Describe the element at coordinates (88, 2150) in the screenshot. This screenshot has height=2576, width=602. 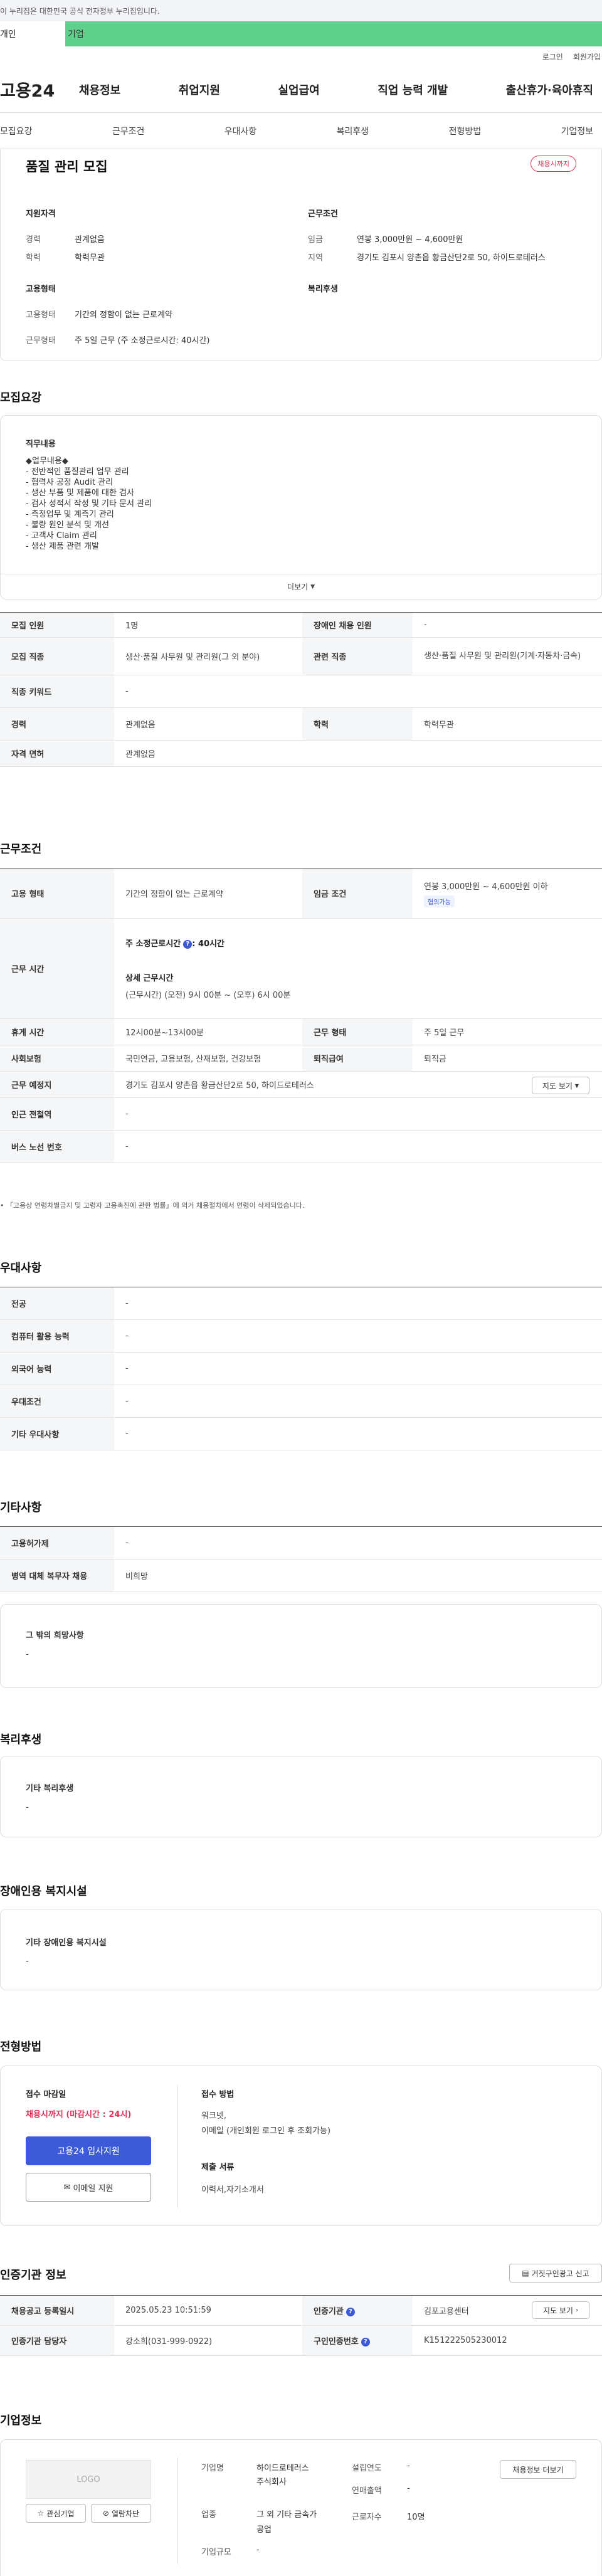
I see `apply-button: 고용24 입사지원` at that location.